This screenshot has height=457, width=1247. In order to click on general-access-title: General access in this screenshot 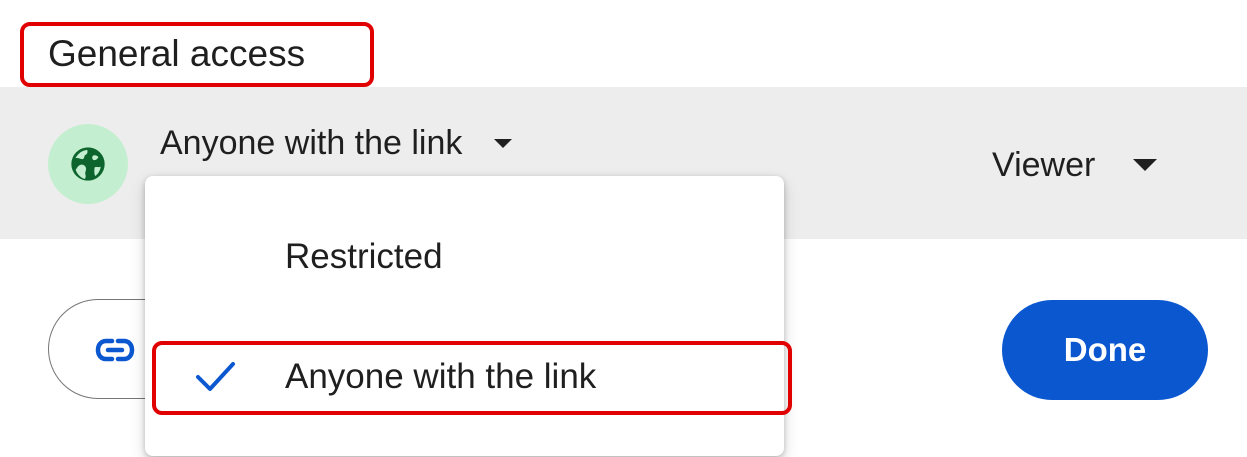, I will do `click(177, 53)`.